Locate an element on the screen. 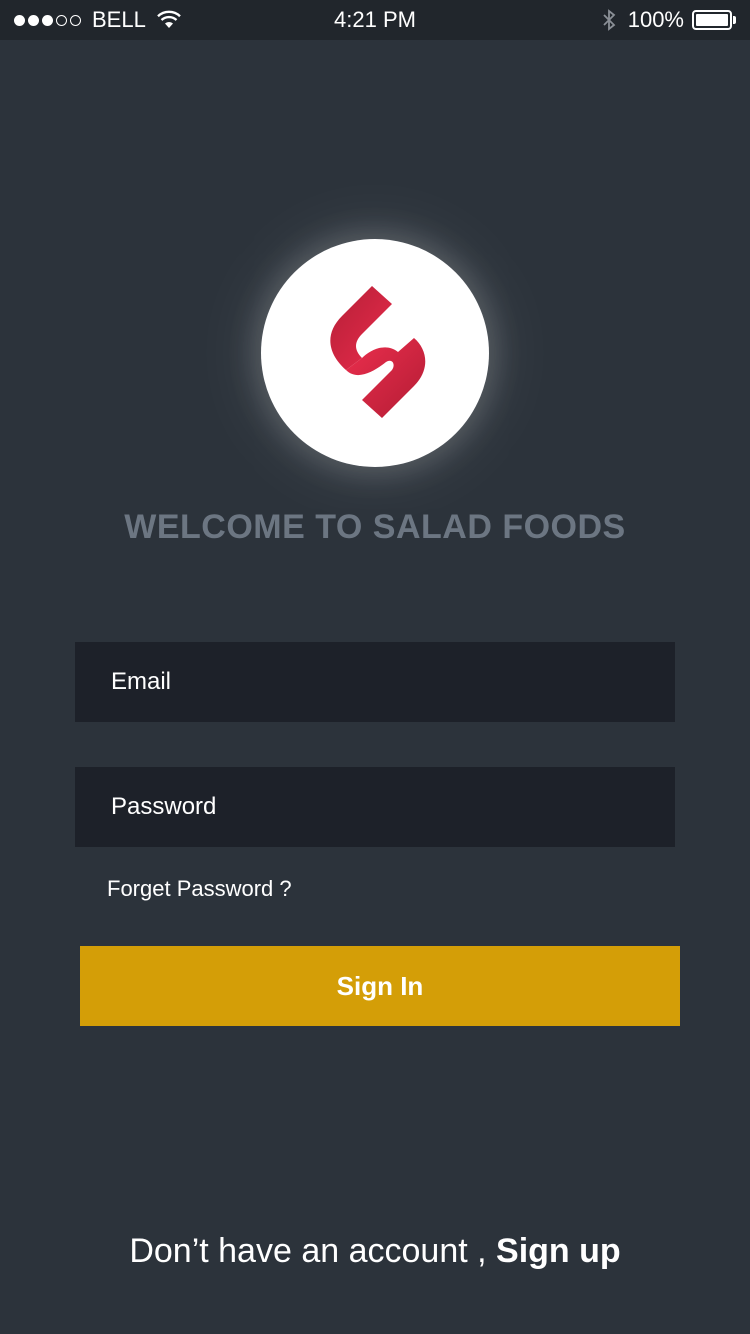 The image size is (750, 1334). app-logo is located at coordinates (375, 353).